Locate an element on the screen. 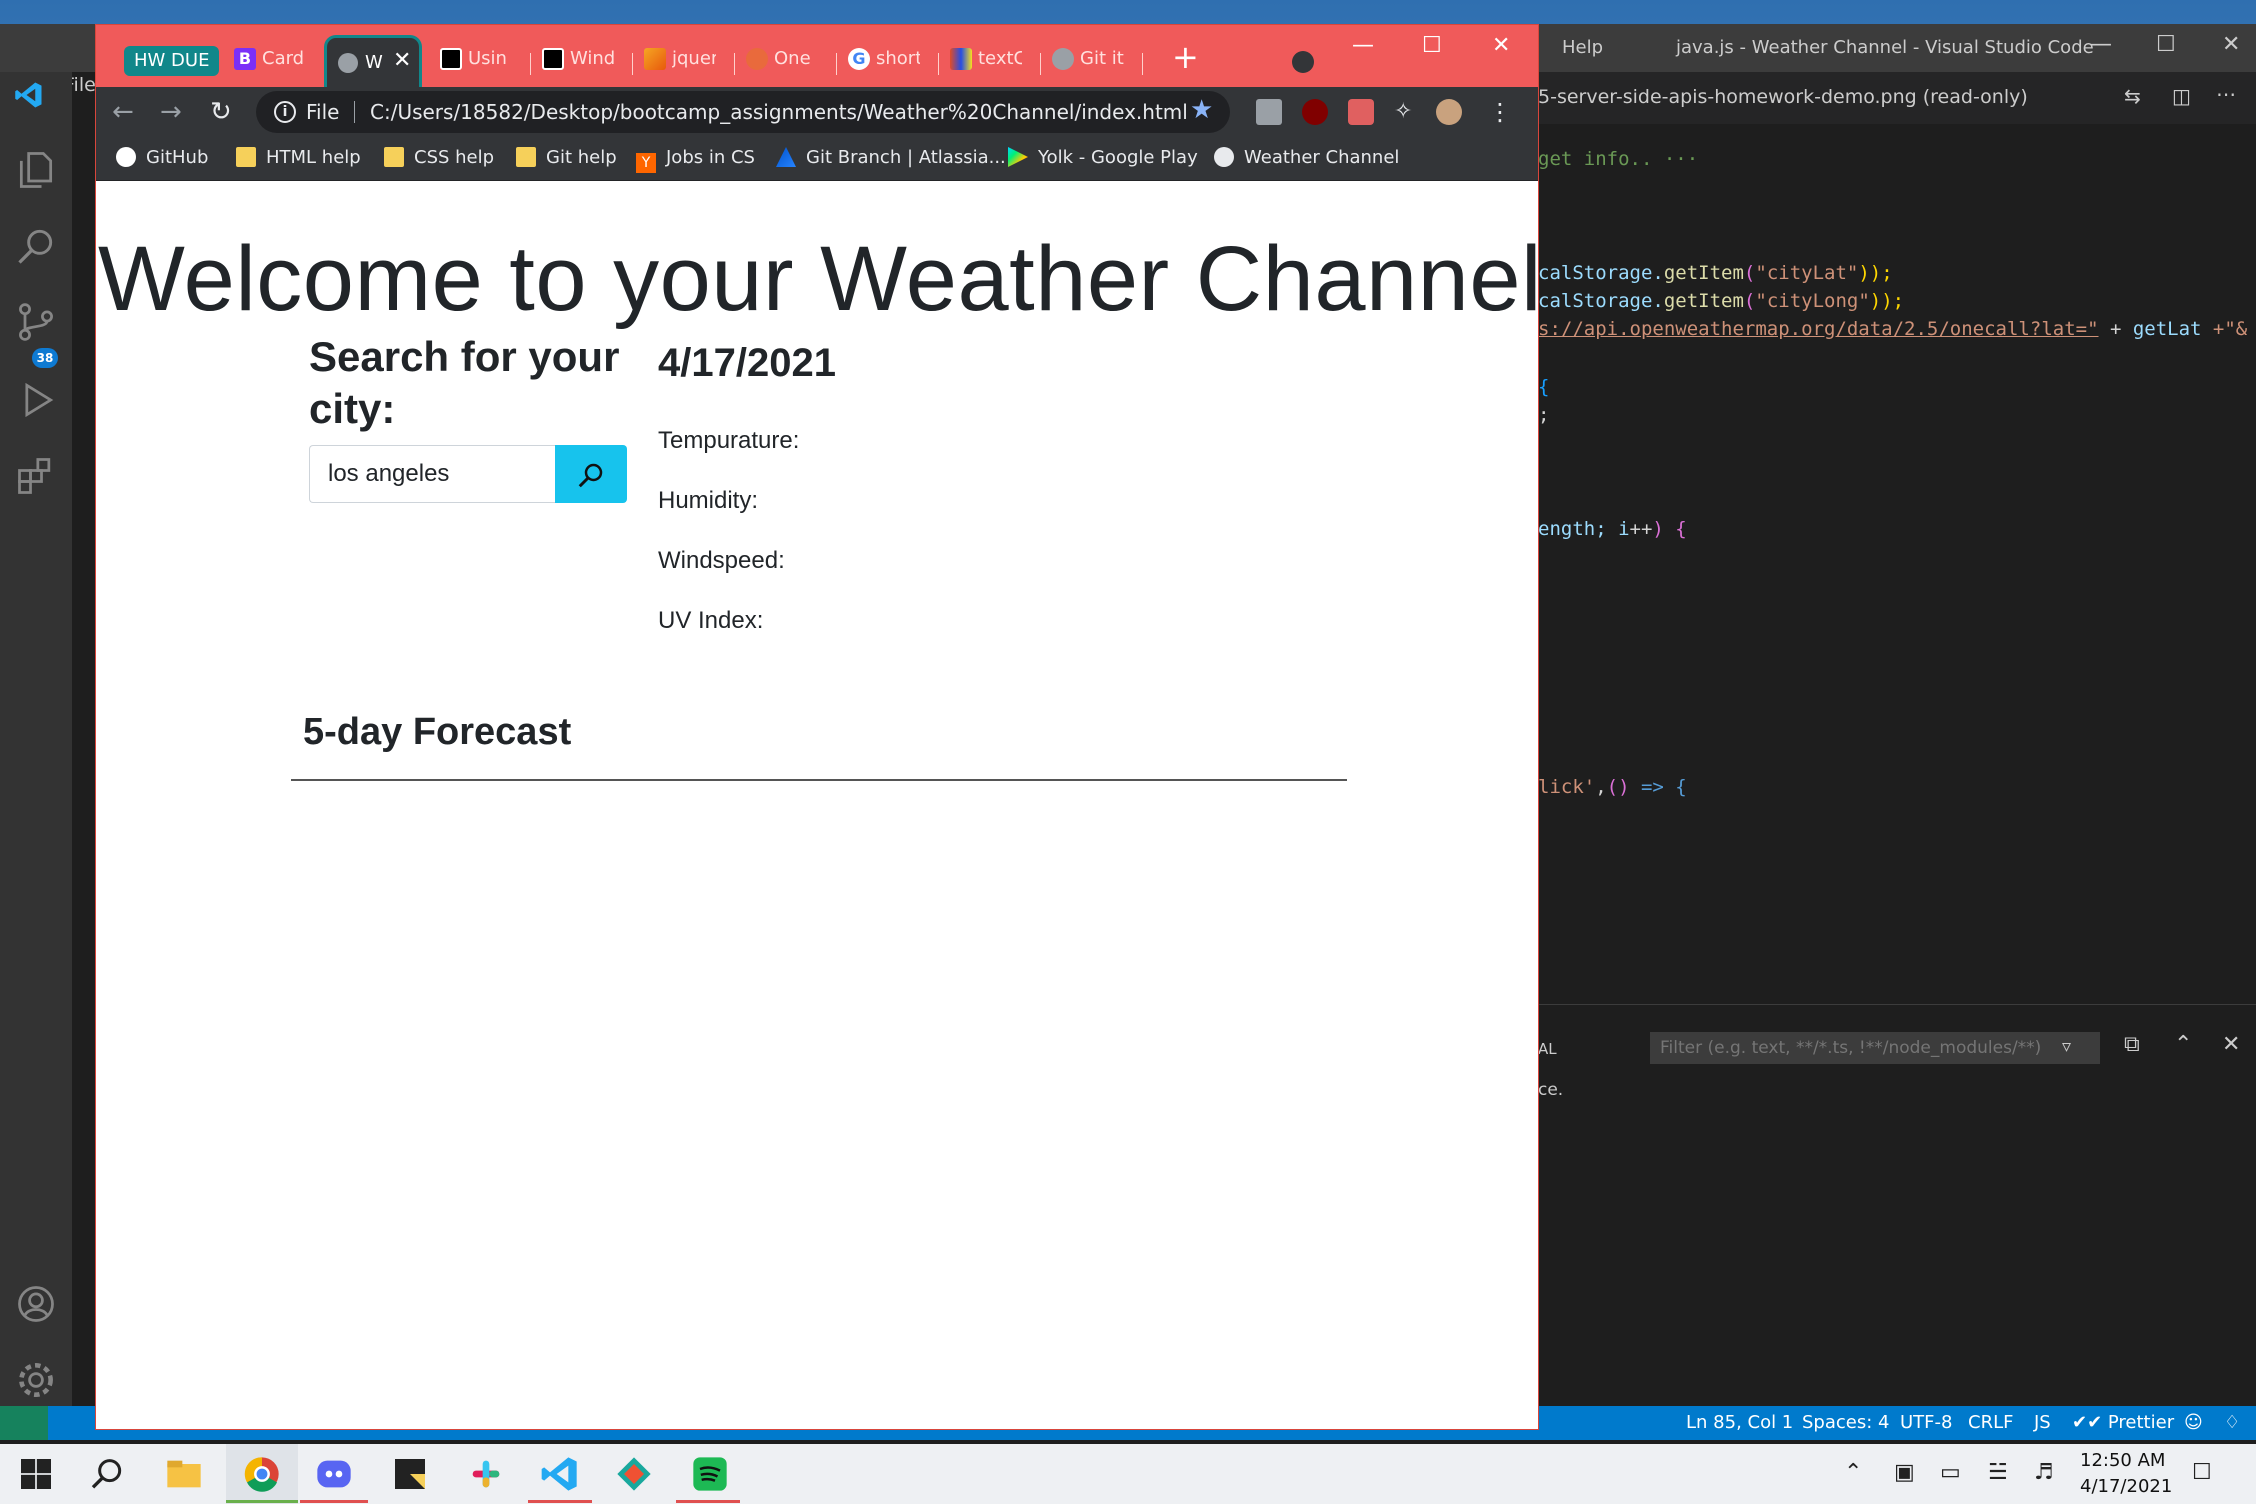  remote-indicator-icon is located at coordinates (24, 1423).